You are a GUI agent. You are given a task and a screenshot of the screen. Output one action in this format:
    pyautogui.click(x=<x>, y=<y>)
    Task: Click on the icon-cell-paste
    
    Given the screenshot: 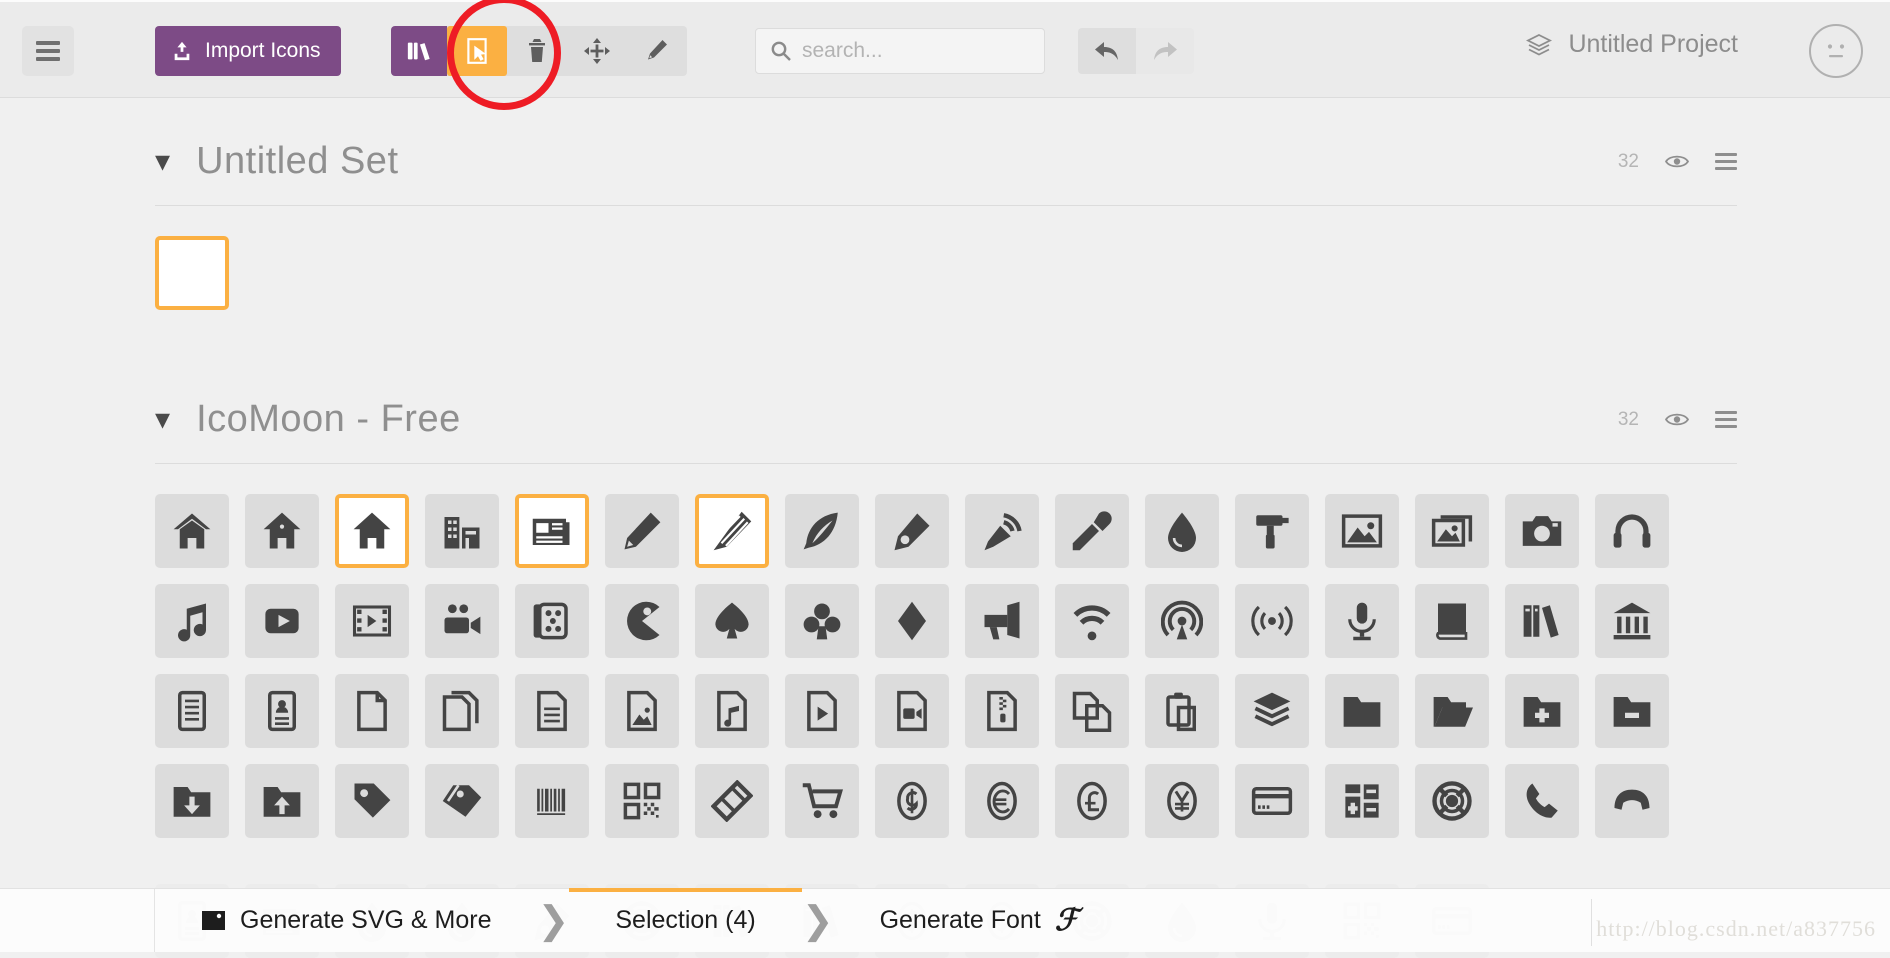 What is the action you would take?
    pyautogui.click(x=1182, y=711)
    